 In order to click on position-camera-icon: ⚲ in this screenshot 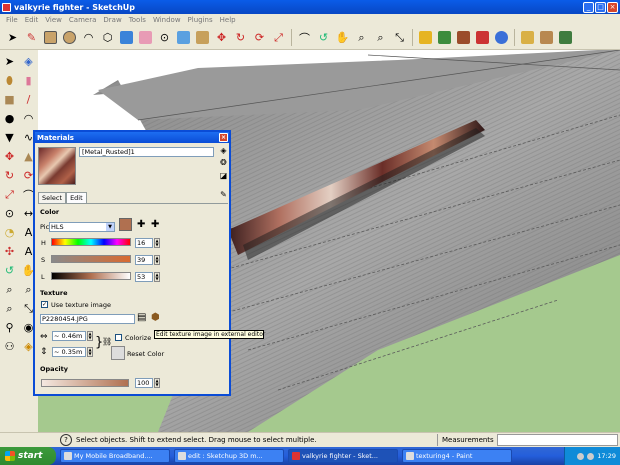, I will do `click(9, 327)`.